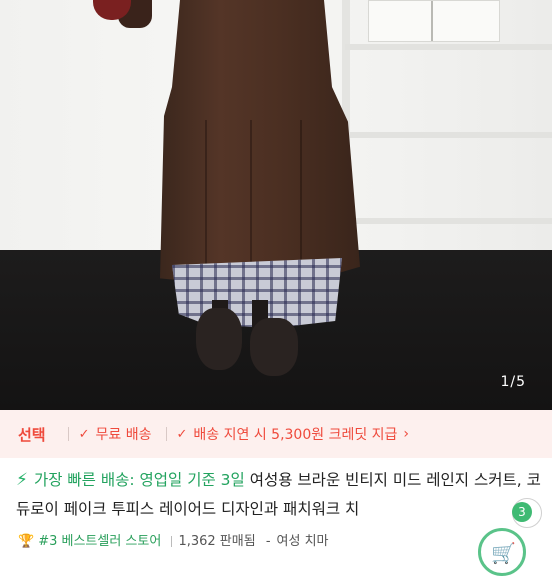 The image size is (552, 576). I want to click on image-counter: 1/5, so click(513, 382).